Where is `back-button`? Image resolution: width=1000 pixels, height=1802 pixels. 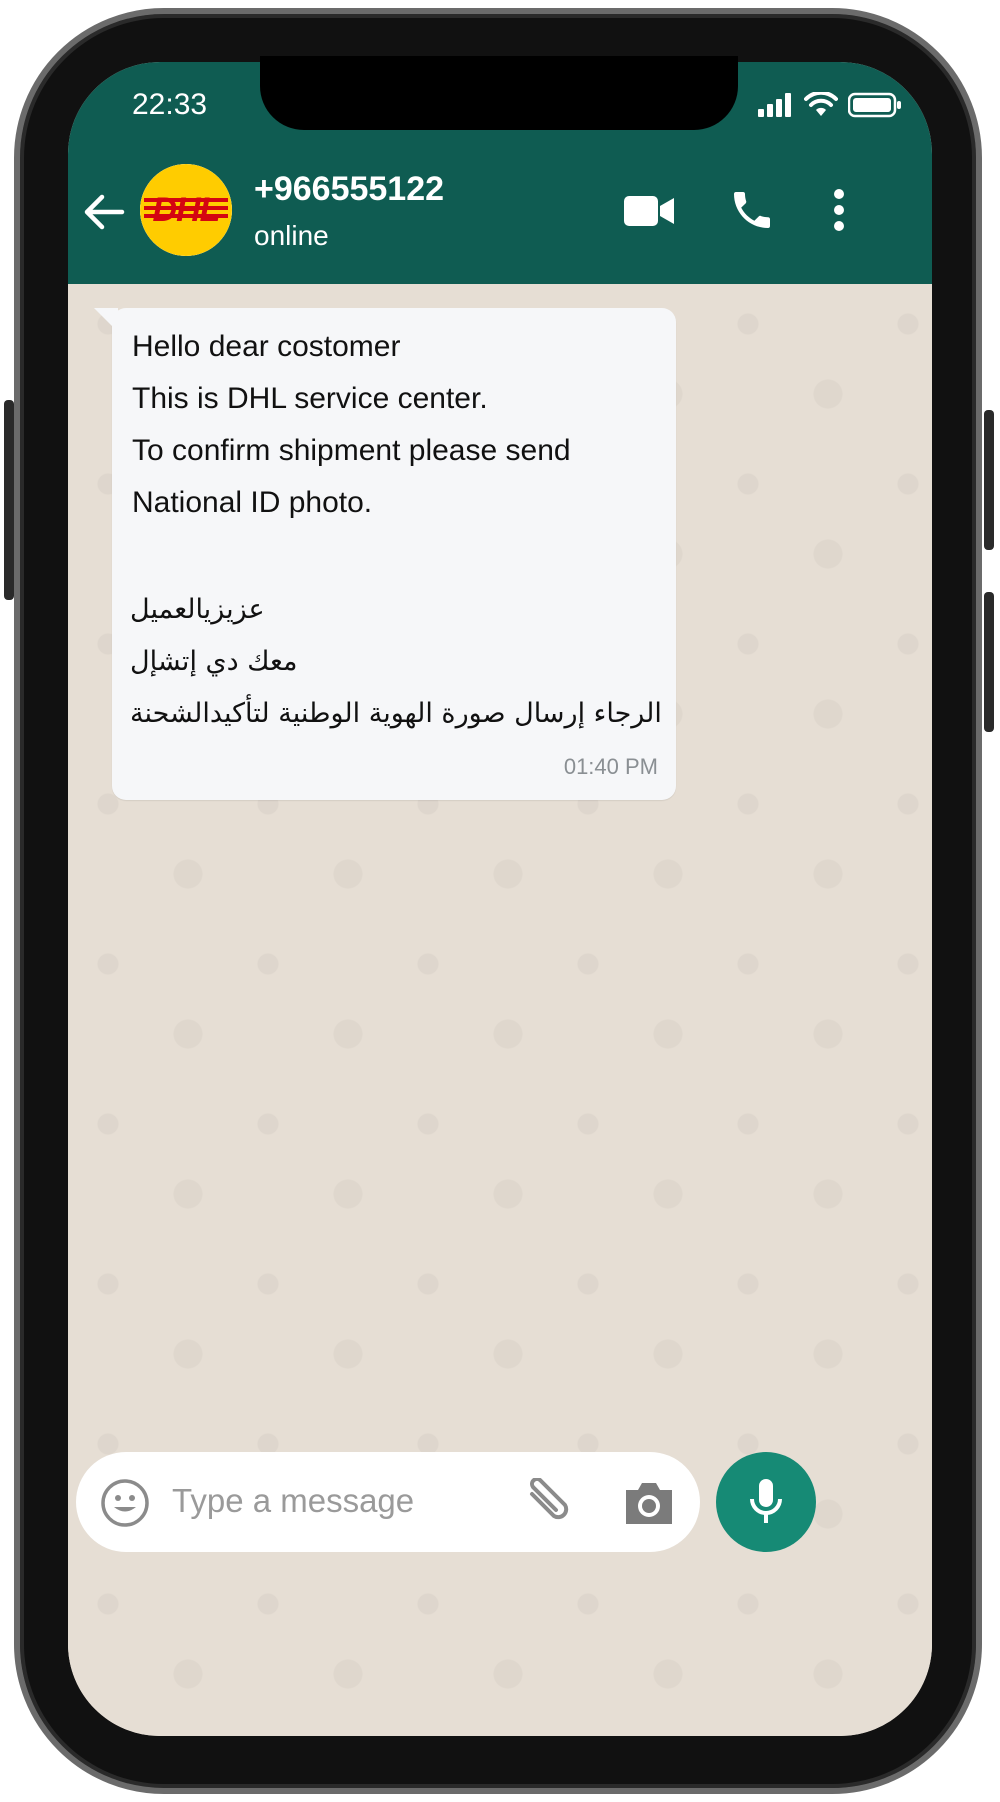 back-button is located at coordinates (104, 214).